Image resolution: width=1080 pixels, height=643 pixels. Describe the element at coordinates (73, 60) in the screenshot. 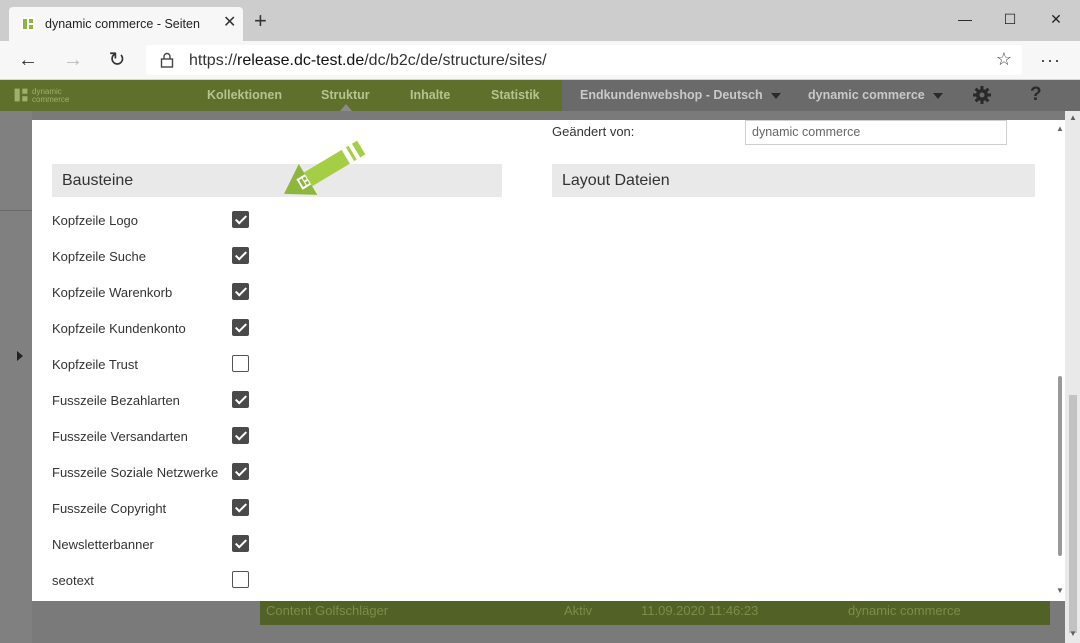

I see `forward-icon: →` at that location.